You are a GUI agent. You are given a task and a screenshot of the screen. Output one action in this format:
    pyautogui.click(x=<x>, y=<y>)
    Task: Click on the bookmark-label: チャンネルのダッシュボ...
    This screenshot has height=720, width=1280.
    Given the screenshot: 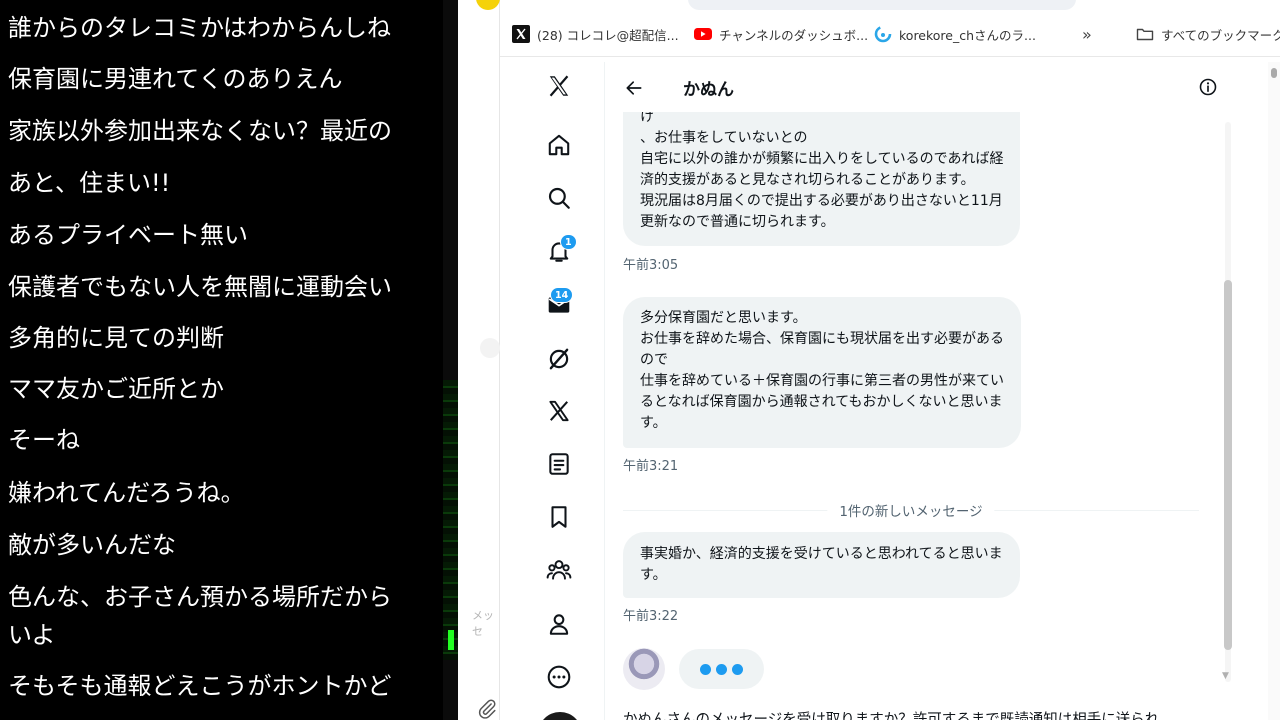 What is the action you would take?
    pyautogui.click(x=794, y=35)
    